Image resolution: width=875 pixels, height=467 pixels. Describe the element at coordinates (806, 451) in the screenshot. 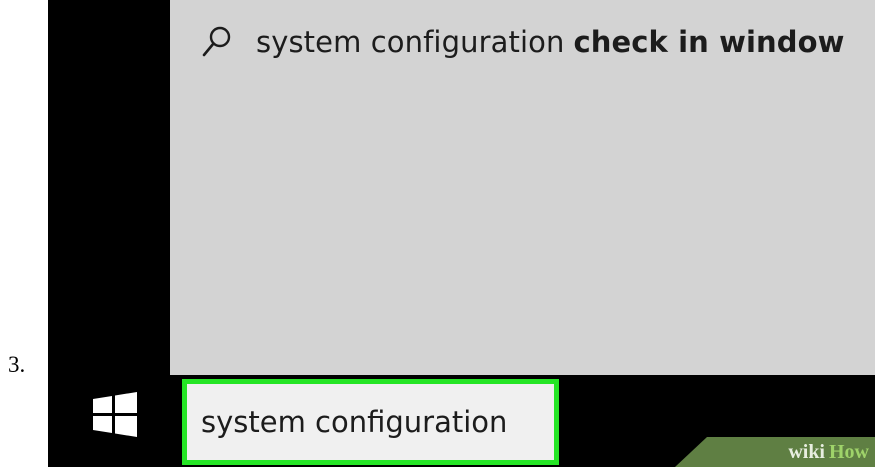

I see `watermark-wiki-text: wiki` at that location.